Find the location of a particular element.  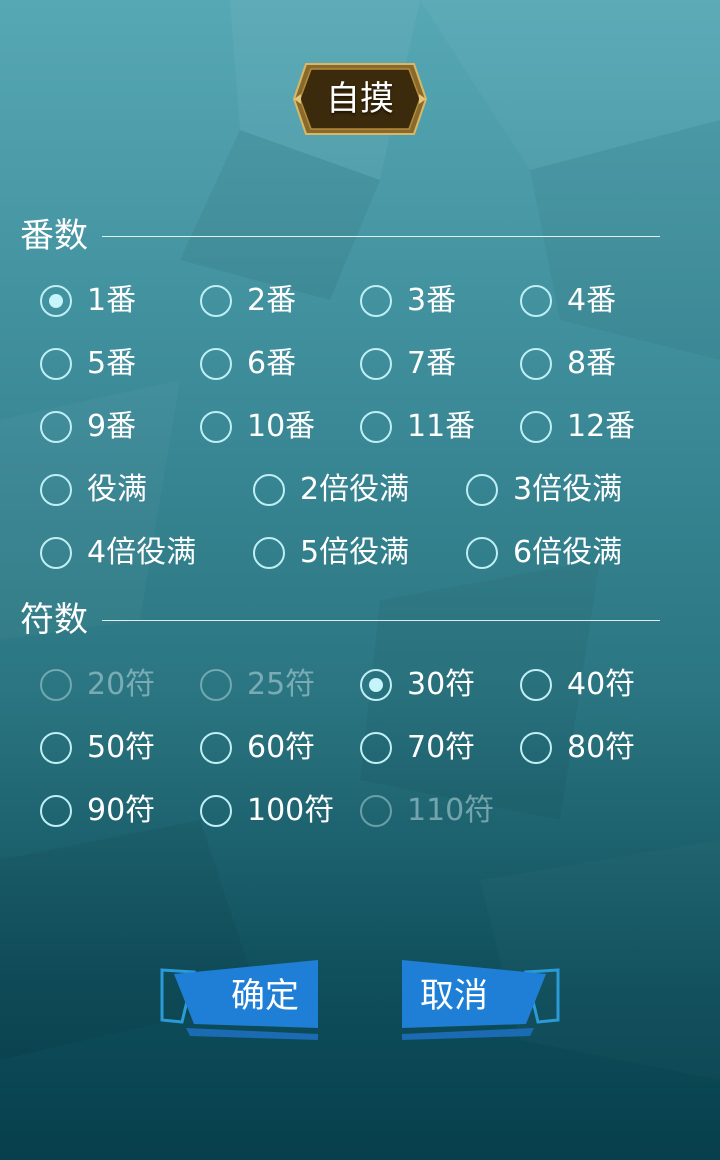

radio-option: 6番 is located at coordinates (248, 364).